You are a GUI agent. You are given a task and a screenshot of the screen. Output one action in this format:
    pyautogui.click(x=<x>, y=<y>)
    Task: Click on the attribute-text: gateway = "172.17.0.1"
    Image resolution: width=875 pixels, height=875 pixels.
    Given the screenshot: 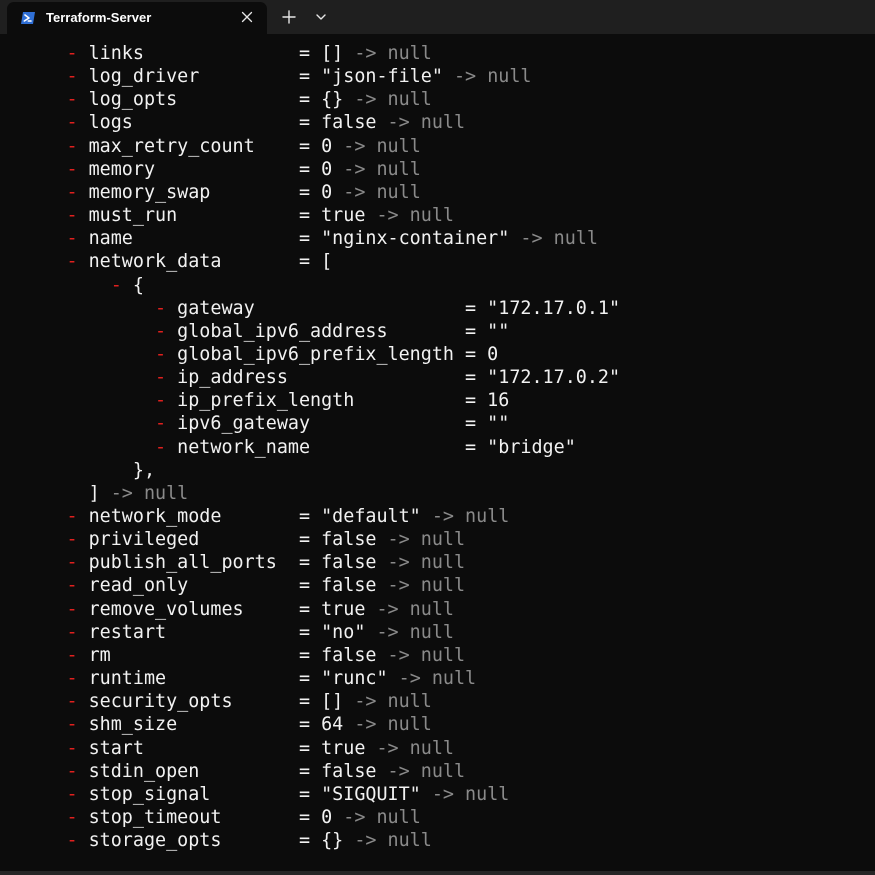 What is the action you would take?
    pyautogui.click(x=393, y=308)
    